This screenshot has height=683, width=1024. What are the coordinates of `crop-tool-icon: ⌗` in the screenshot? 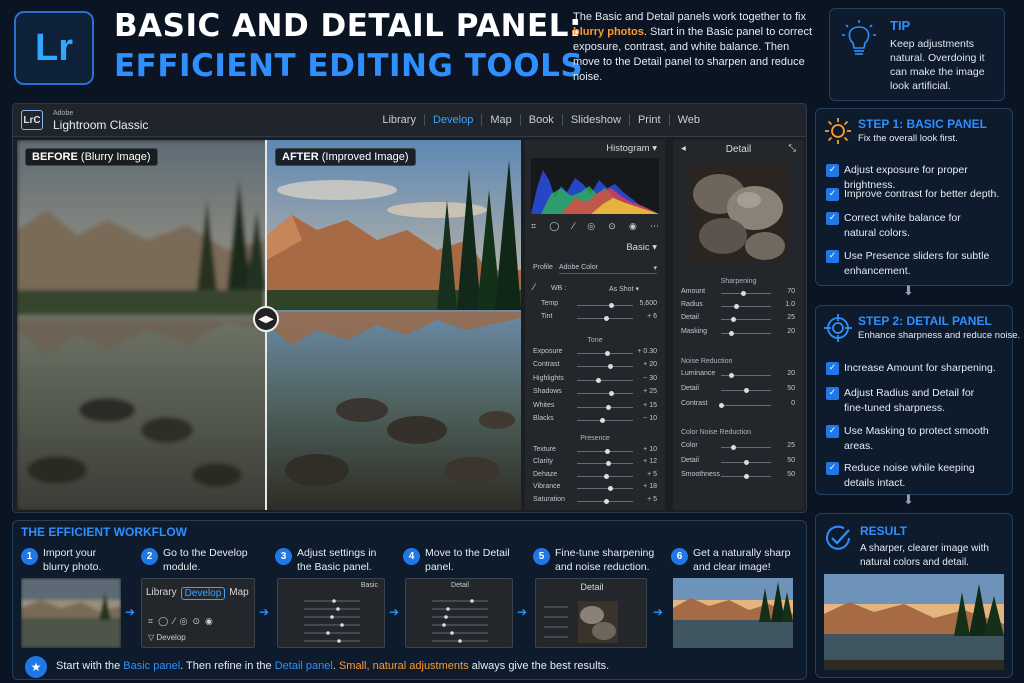 It's located at (533, 229).